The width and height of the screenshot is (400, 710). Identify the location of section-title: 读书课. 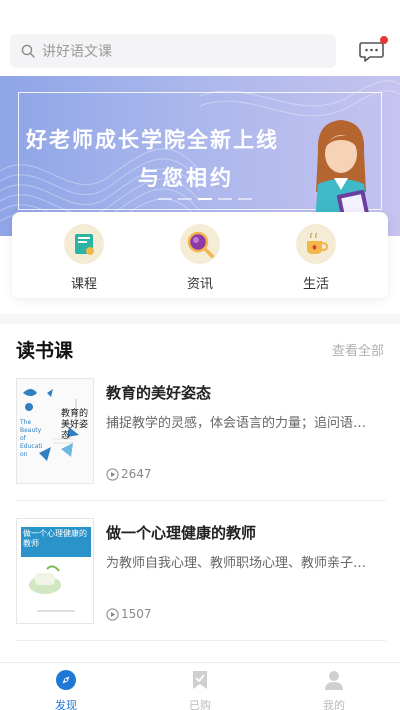
(45, 351).